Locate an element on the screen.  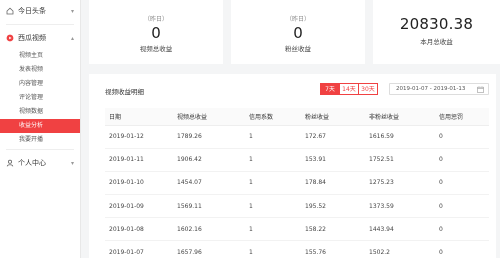
sidebar-item-video-home: 视频主页 is located at coordinates (40, 56).